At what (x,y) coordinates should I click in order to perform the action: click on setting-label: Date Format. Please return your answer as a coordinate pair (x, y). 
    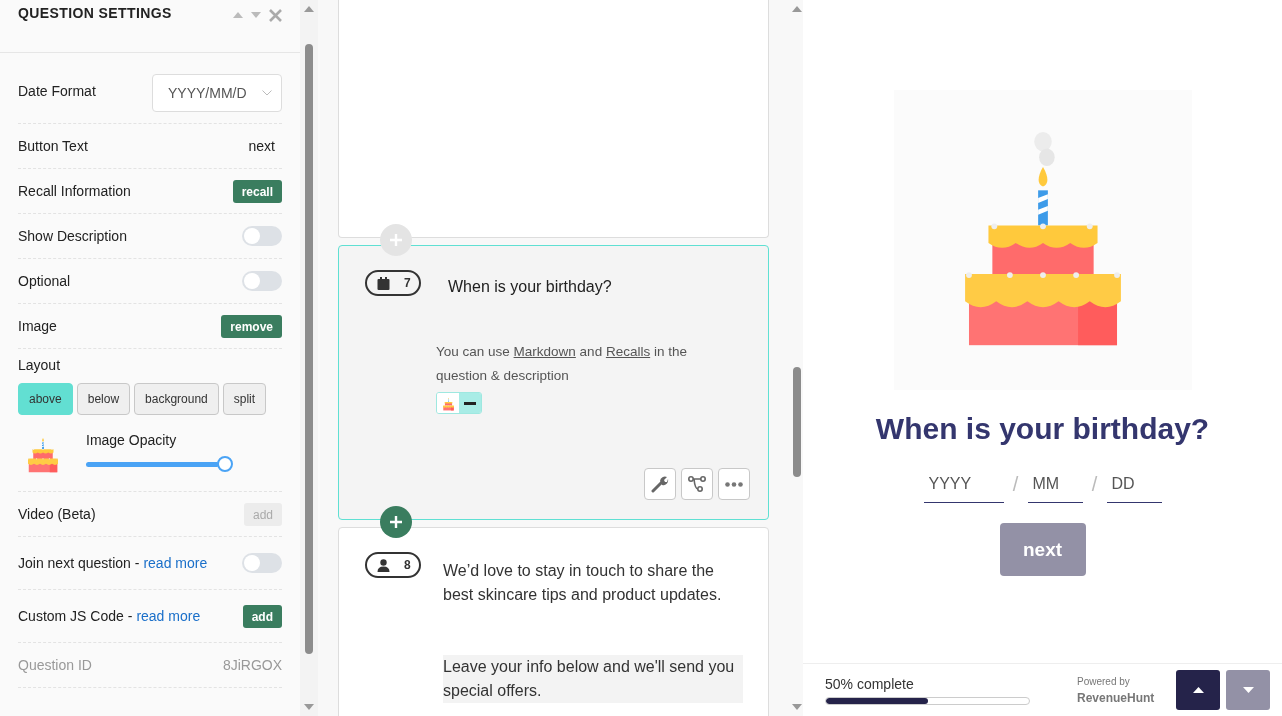
    Looking at the image, I should click on (57, 90).